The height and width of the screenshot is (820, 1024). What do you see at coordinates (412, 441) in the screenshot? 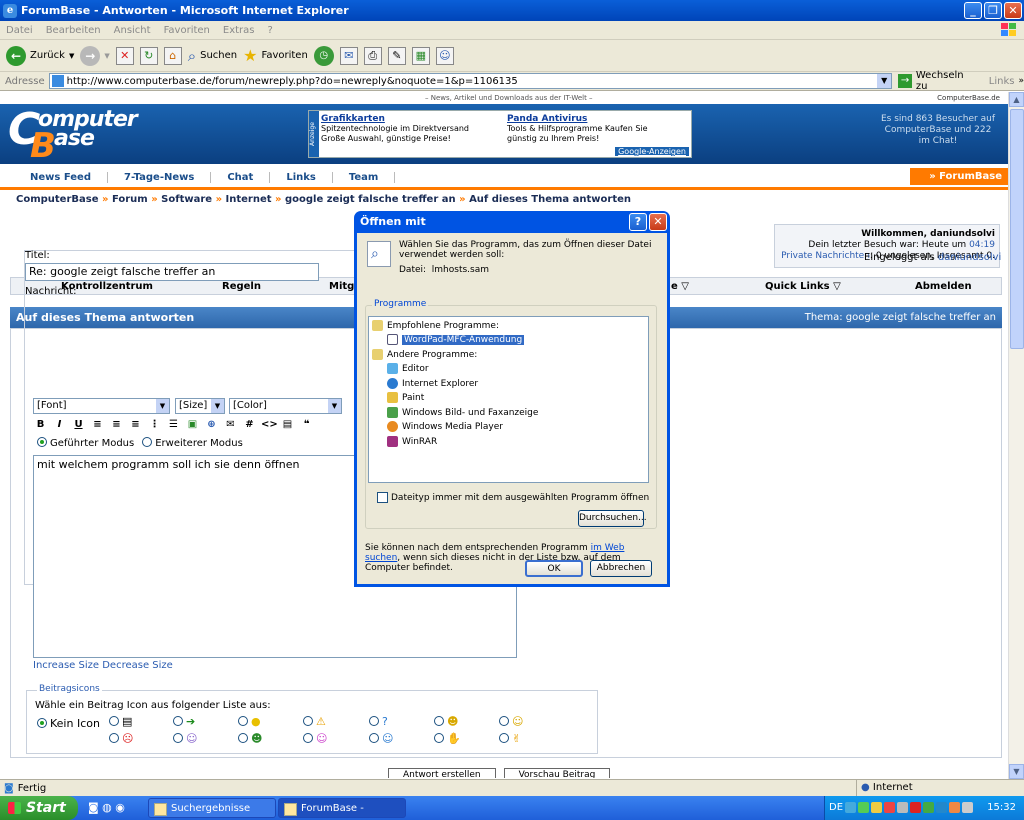
I see `program-winrar: WinRAR` at bounding box center [412, 441].